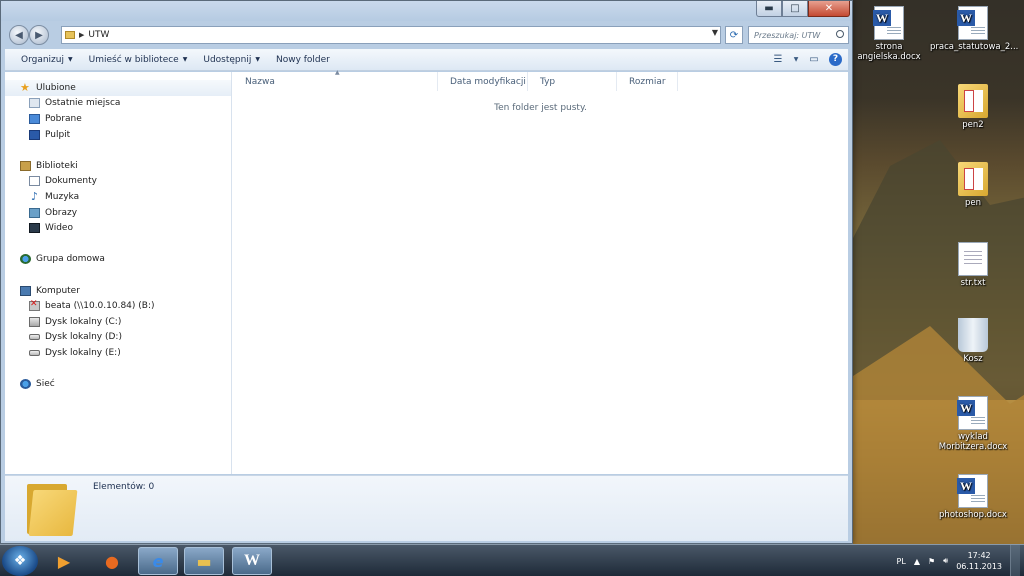 The width and height of the screenshot is (1024, 576). Describe the element at coordinates (58, 134) in the screenshot. I see `nav-label: Pulpit` at that location.